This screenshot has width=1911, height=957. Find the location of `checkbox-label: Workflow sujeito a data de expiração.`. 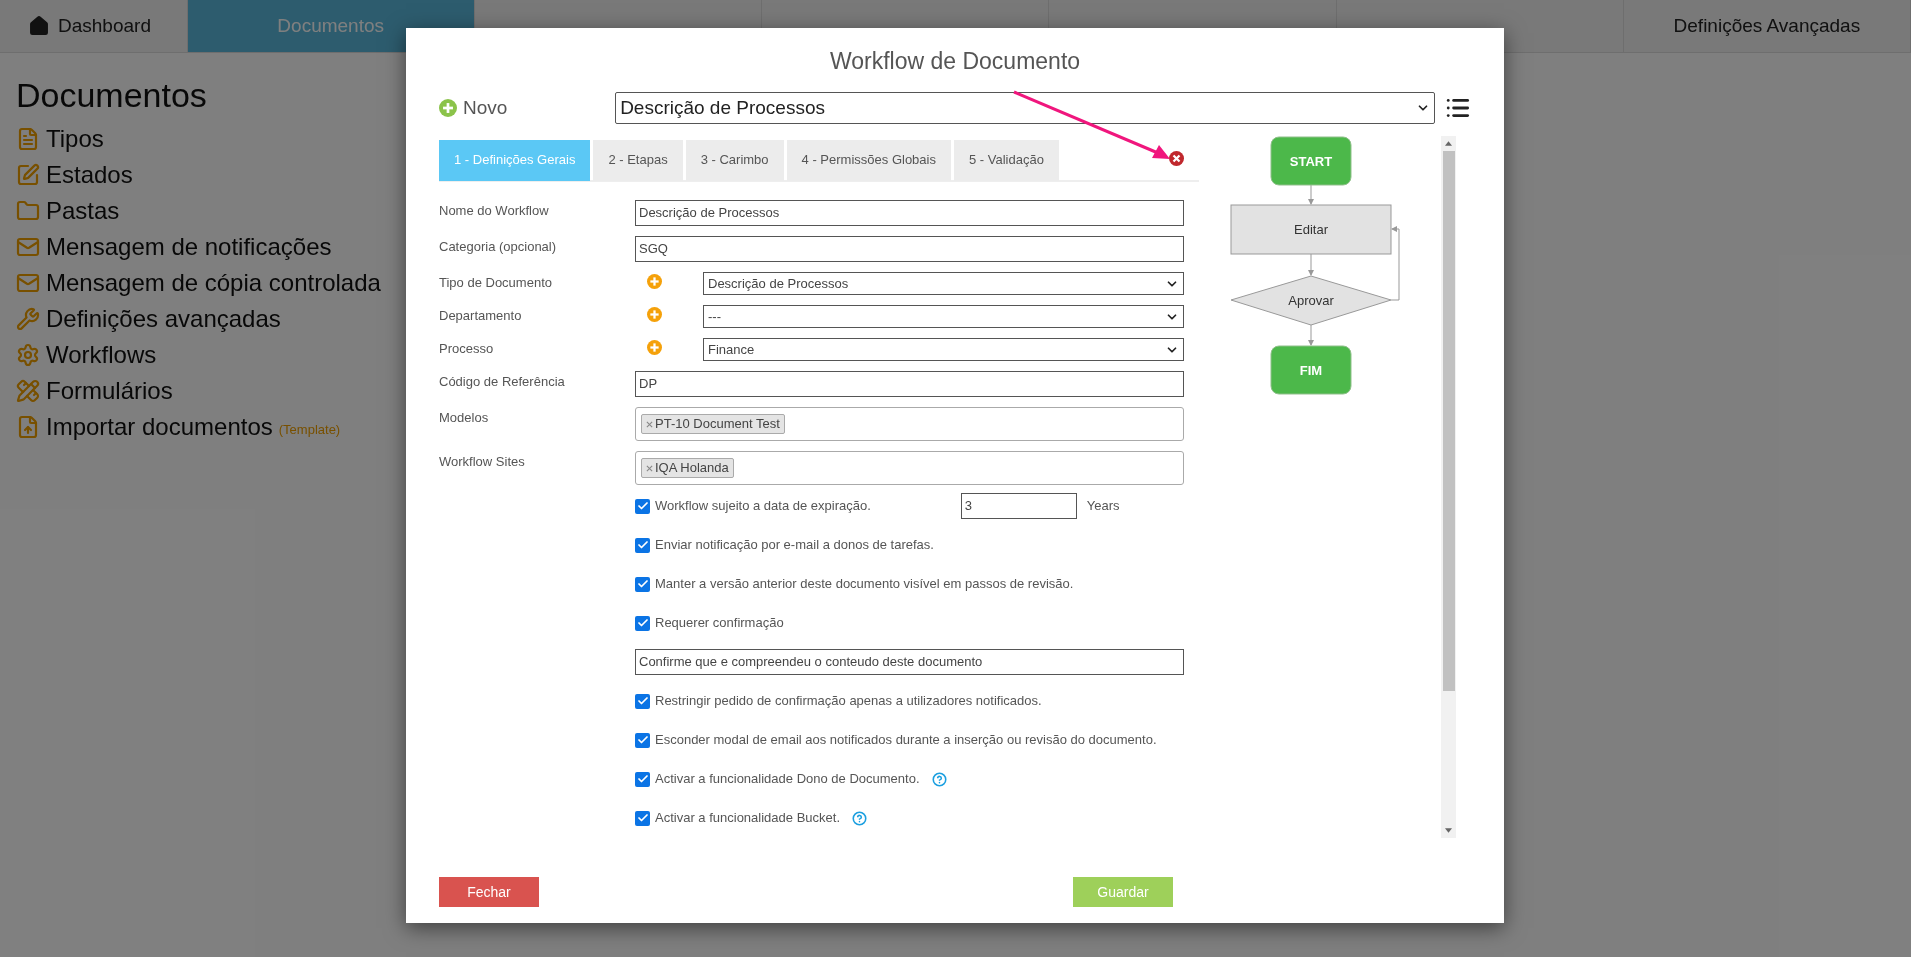

checkbox-label: Workflow sujeito a data de expiração. is located at coordinates (763, 506).